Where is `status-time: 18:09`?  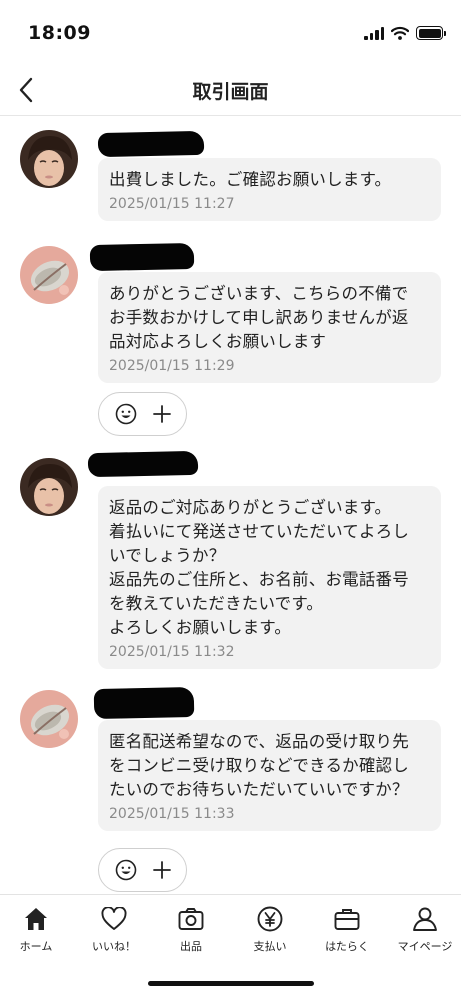
status-time: 18:09 is located at coordinates (59, 33).